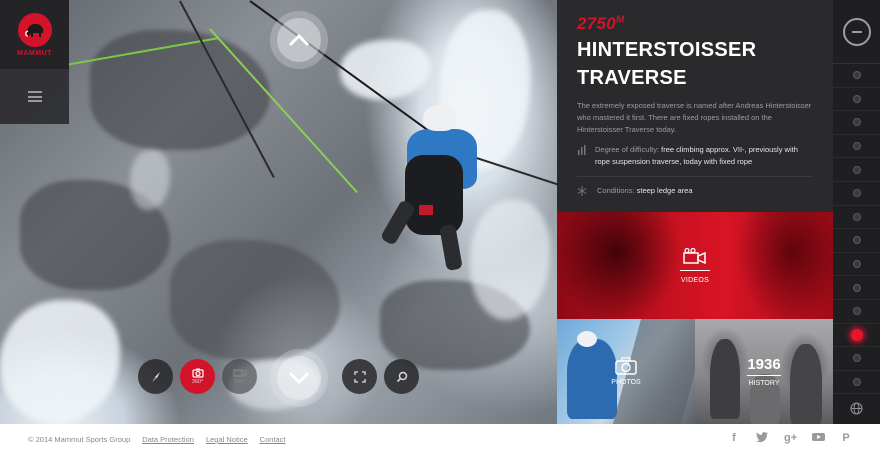 Image resolution: width=880 pixels, height=455 pixels. I want to click on video-360-button: 360°, so click(239, 376).